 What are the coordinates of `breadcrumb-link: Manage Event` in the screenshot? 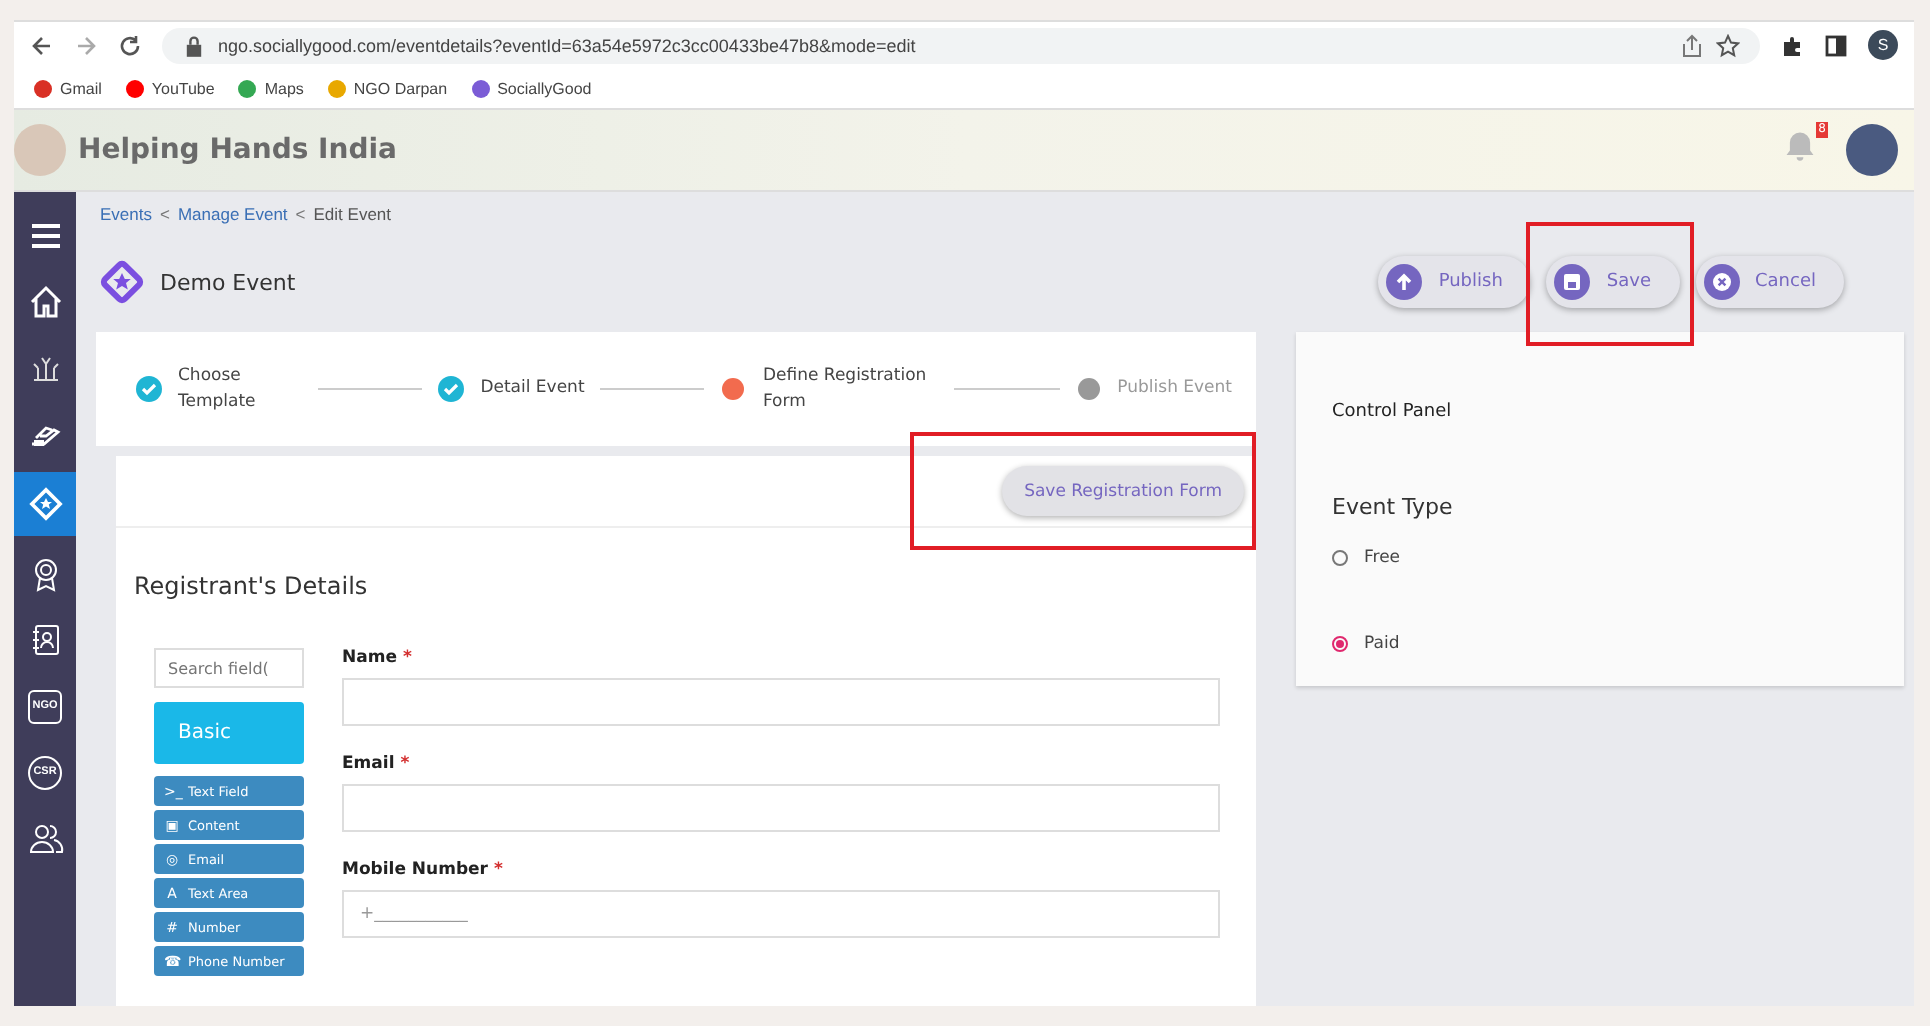 It's located at (232, 214).